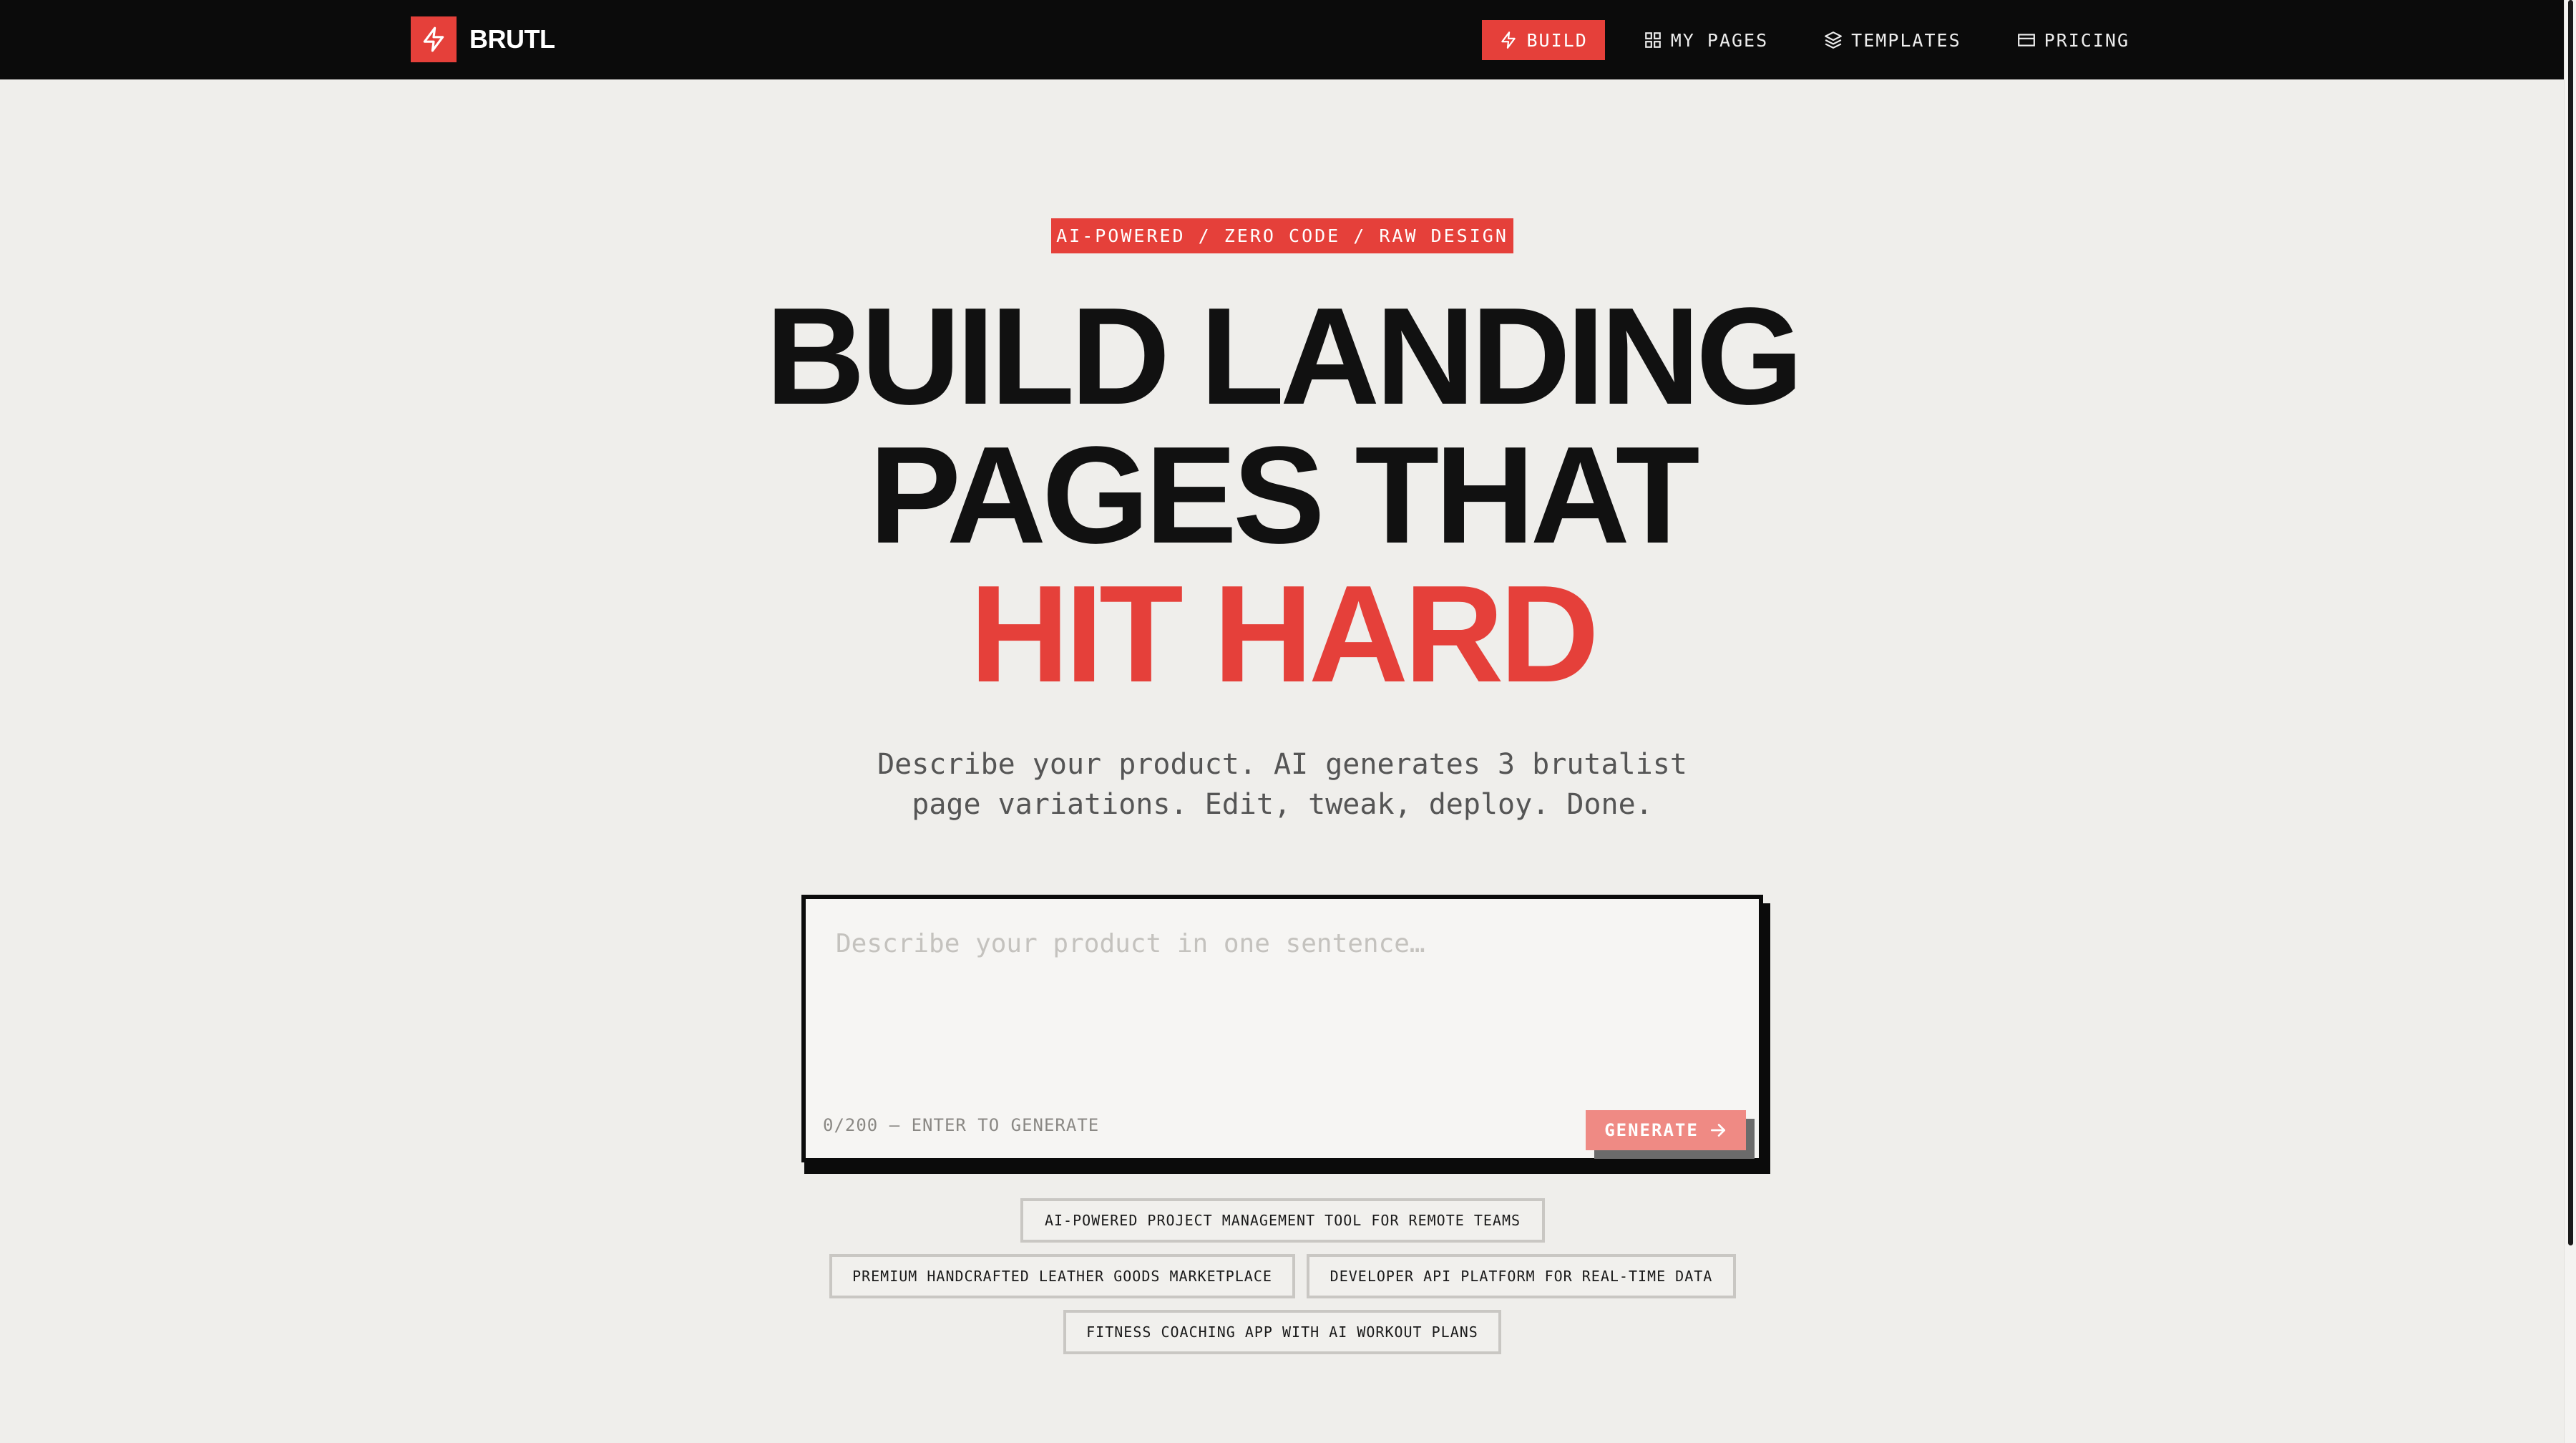  What do you see at coordinates (1283, 979) in the screenshot?
I see `product-description-input` at bounding box center [1283, 979].